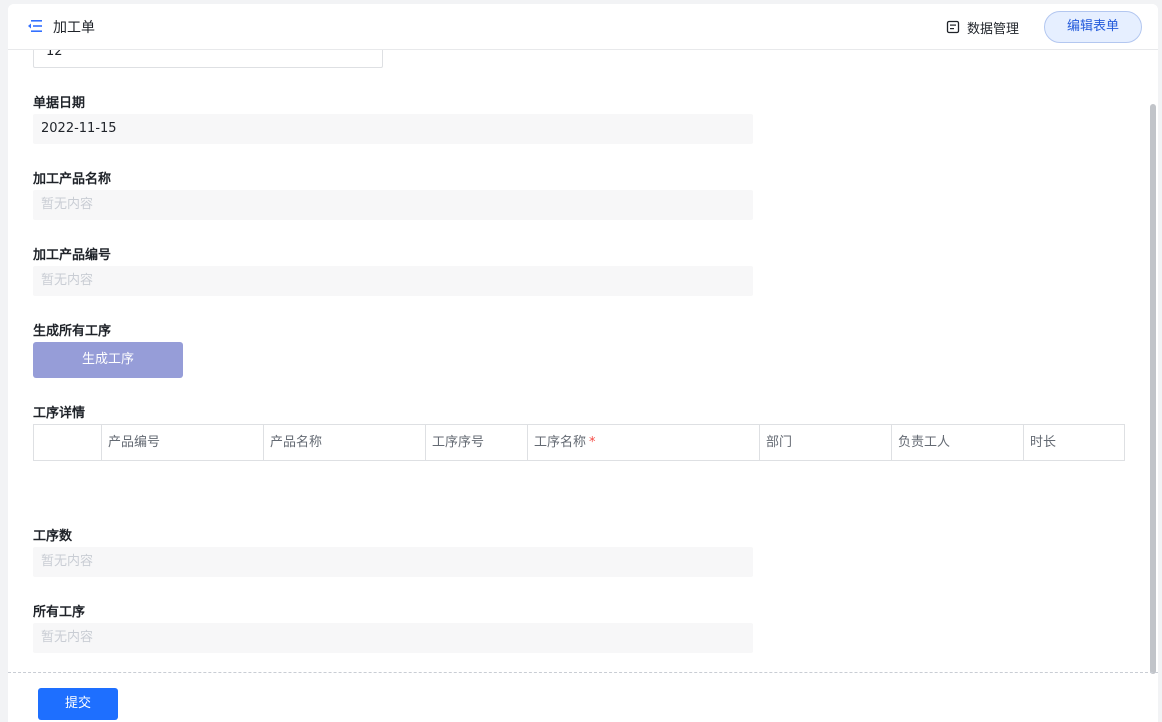 This screenshot has width=1162, height=722. What do you see at coordinates (643, 442) in the screenshot?
I see `table-header-process-name: 工序名称 *` at bounding box center [643, 442].